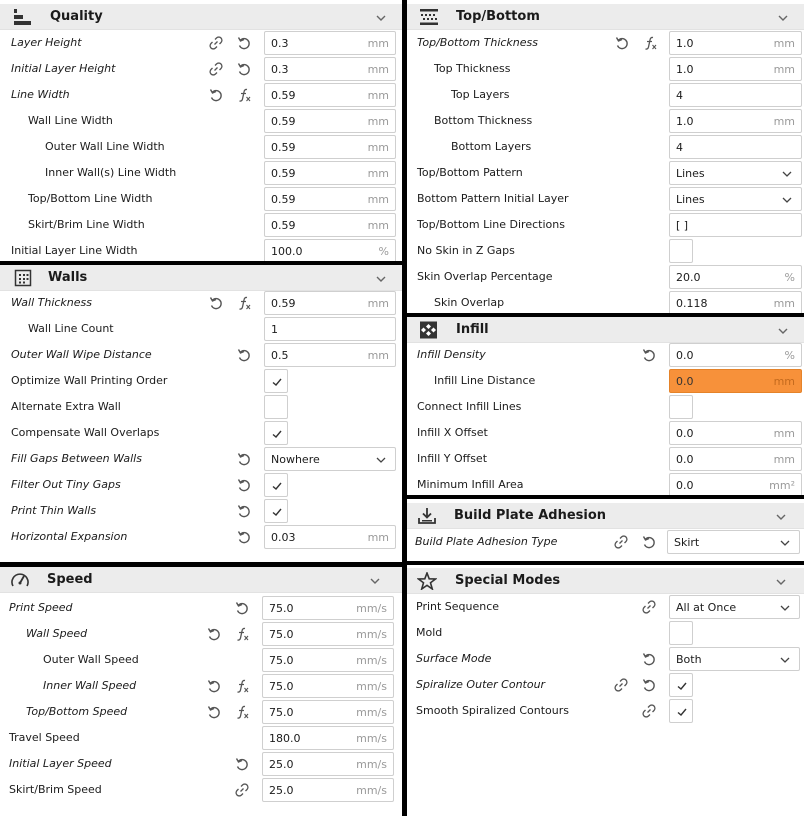  What do you see at coordinates (330, 147) in the screenshot?
I see `outer-wall-line-width-input: 0.59 mm` at bounding box center [330, 147].